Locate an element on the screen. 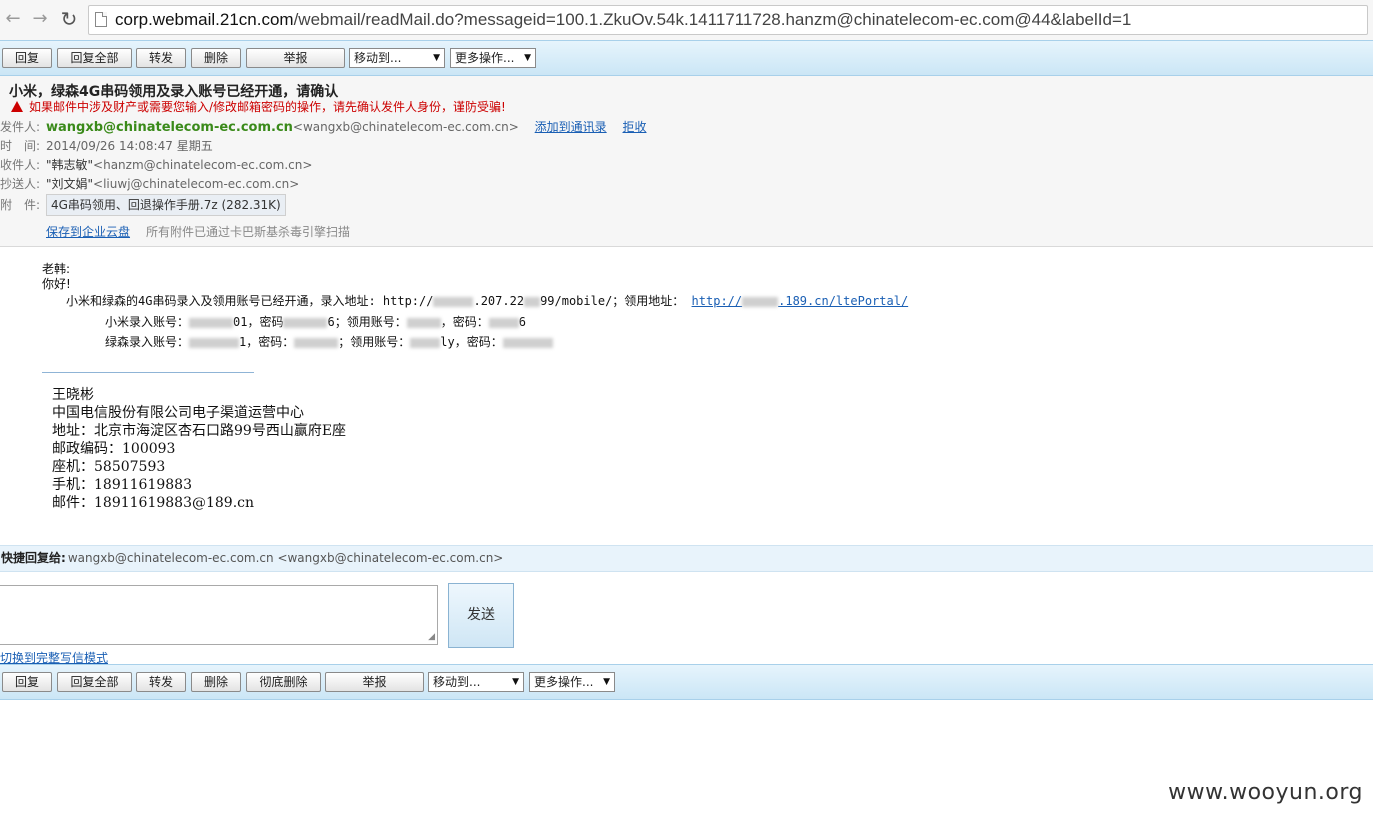 The width and height of the screenshot is (1373, 822). resize-handle-icon: ◢ is located at coordinates (431, 637).